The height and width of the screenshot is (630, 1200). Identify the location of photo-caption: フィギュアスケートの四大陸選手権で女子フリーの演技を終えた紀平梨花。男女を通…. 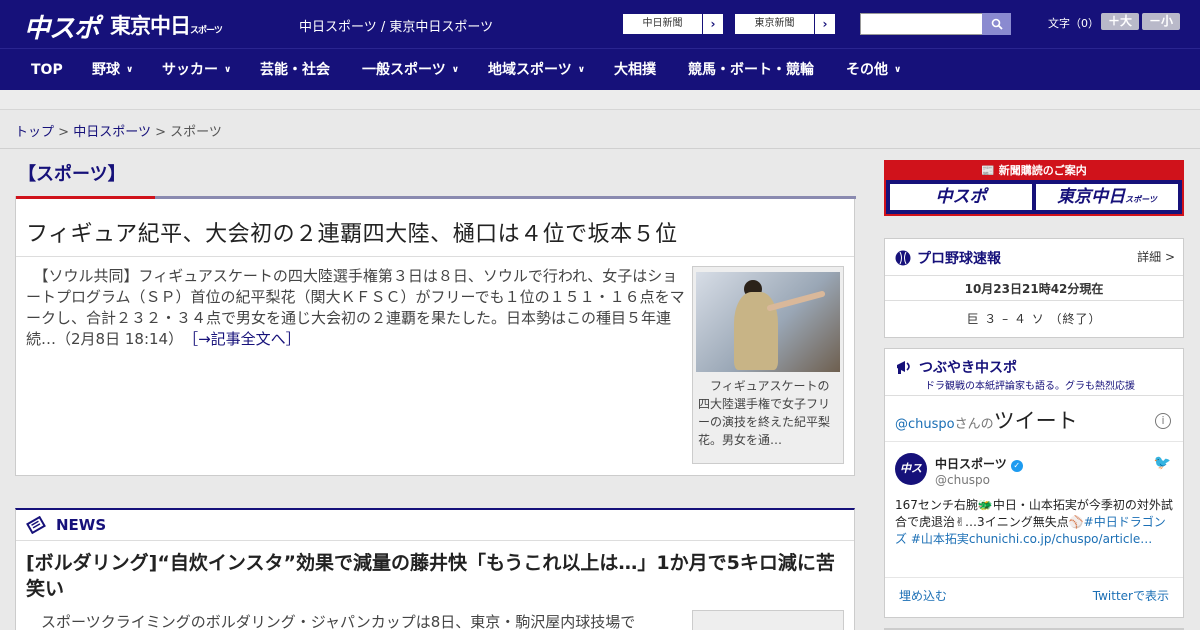
(764, 413).